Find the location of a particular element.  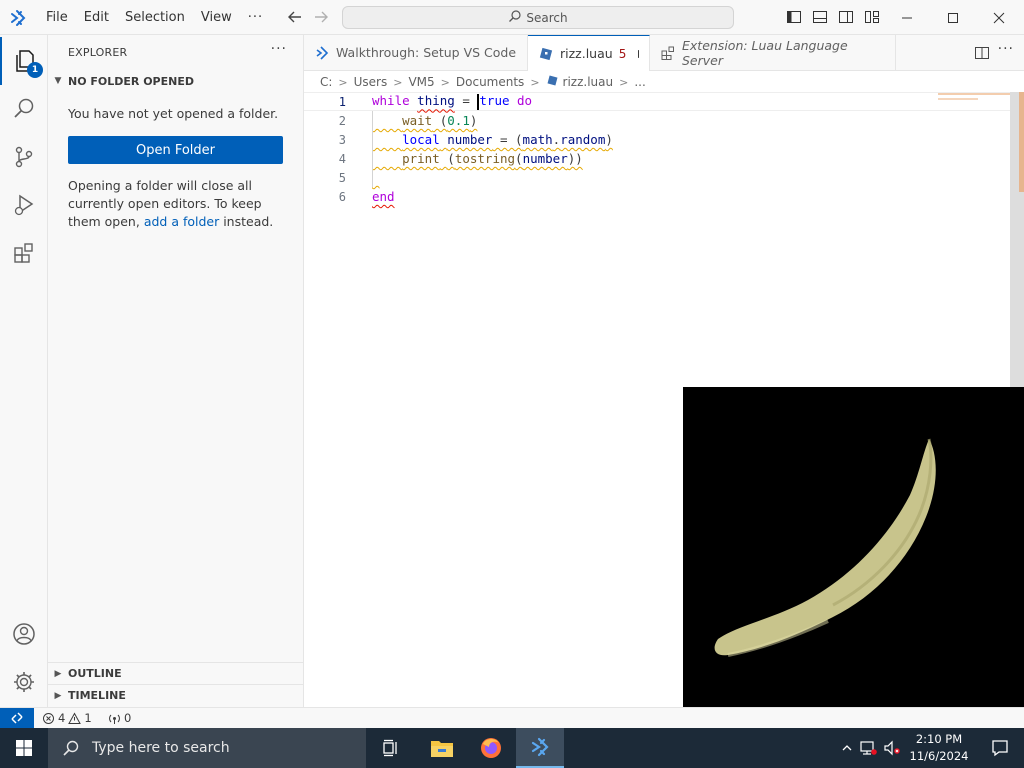

tab-label: Walkthrough: Setup VS Code is located at coordinates (426, 52).